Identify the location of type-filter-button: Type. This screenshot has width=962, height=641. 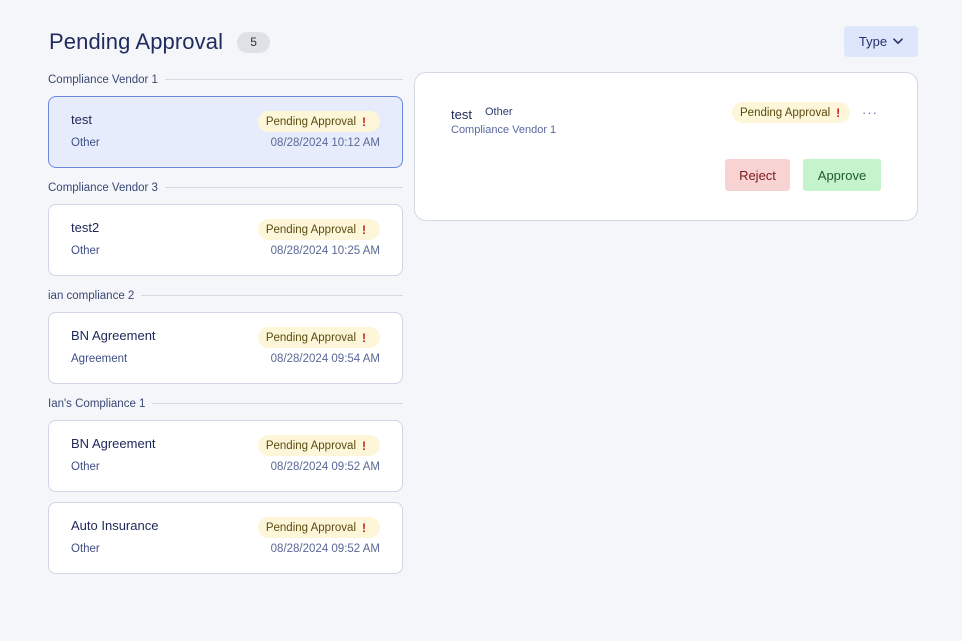
(881, 41).